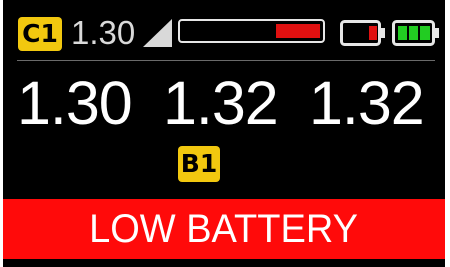 The height and width of the screenshot is (267, 450). I want to click on battery-full-icon, so click(415, 33).